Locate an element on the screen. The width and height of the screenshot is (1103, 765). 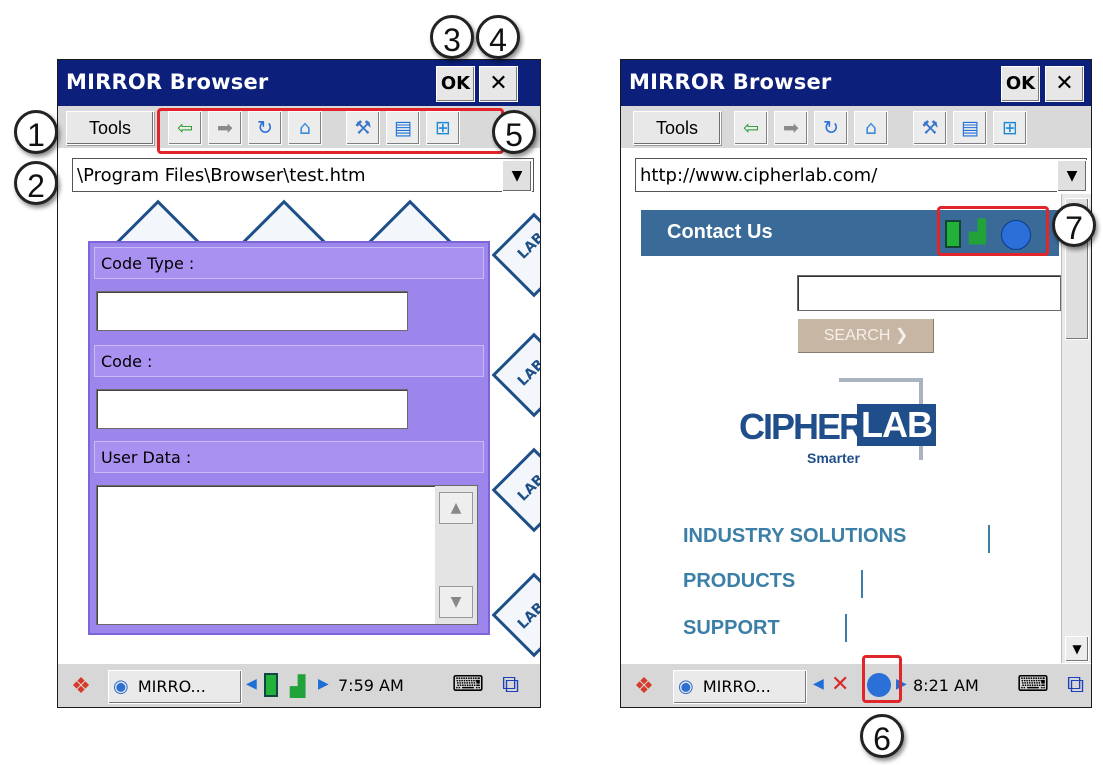
logo-lab-text: LAB is located at coordinates (896, 425).